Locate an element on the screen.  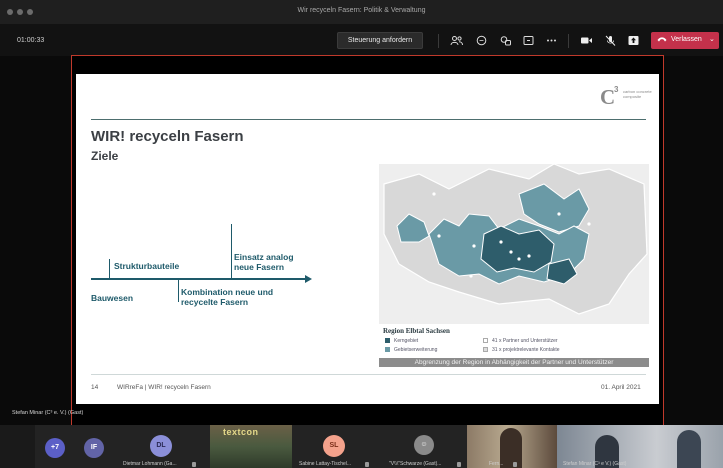
slide-subtitle: Ziele is located at coordinates (105, 156).